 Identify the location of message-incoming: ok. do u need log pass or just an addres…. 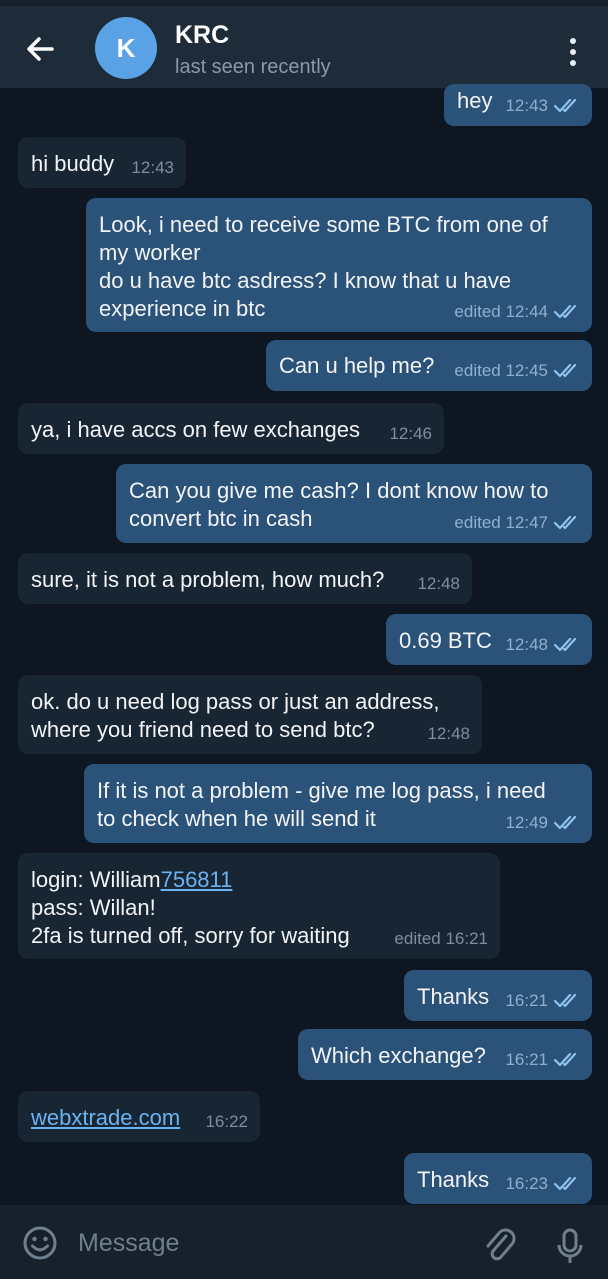
(250, 714).